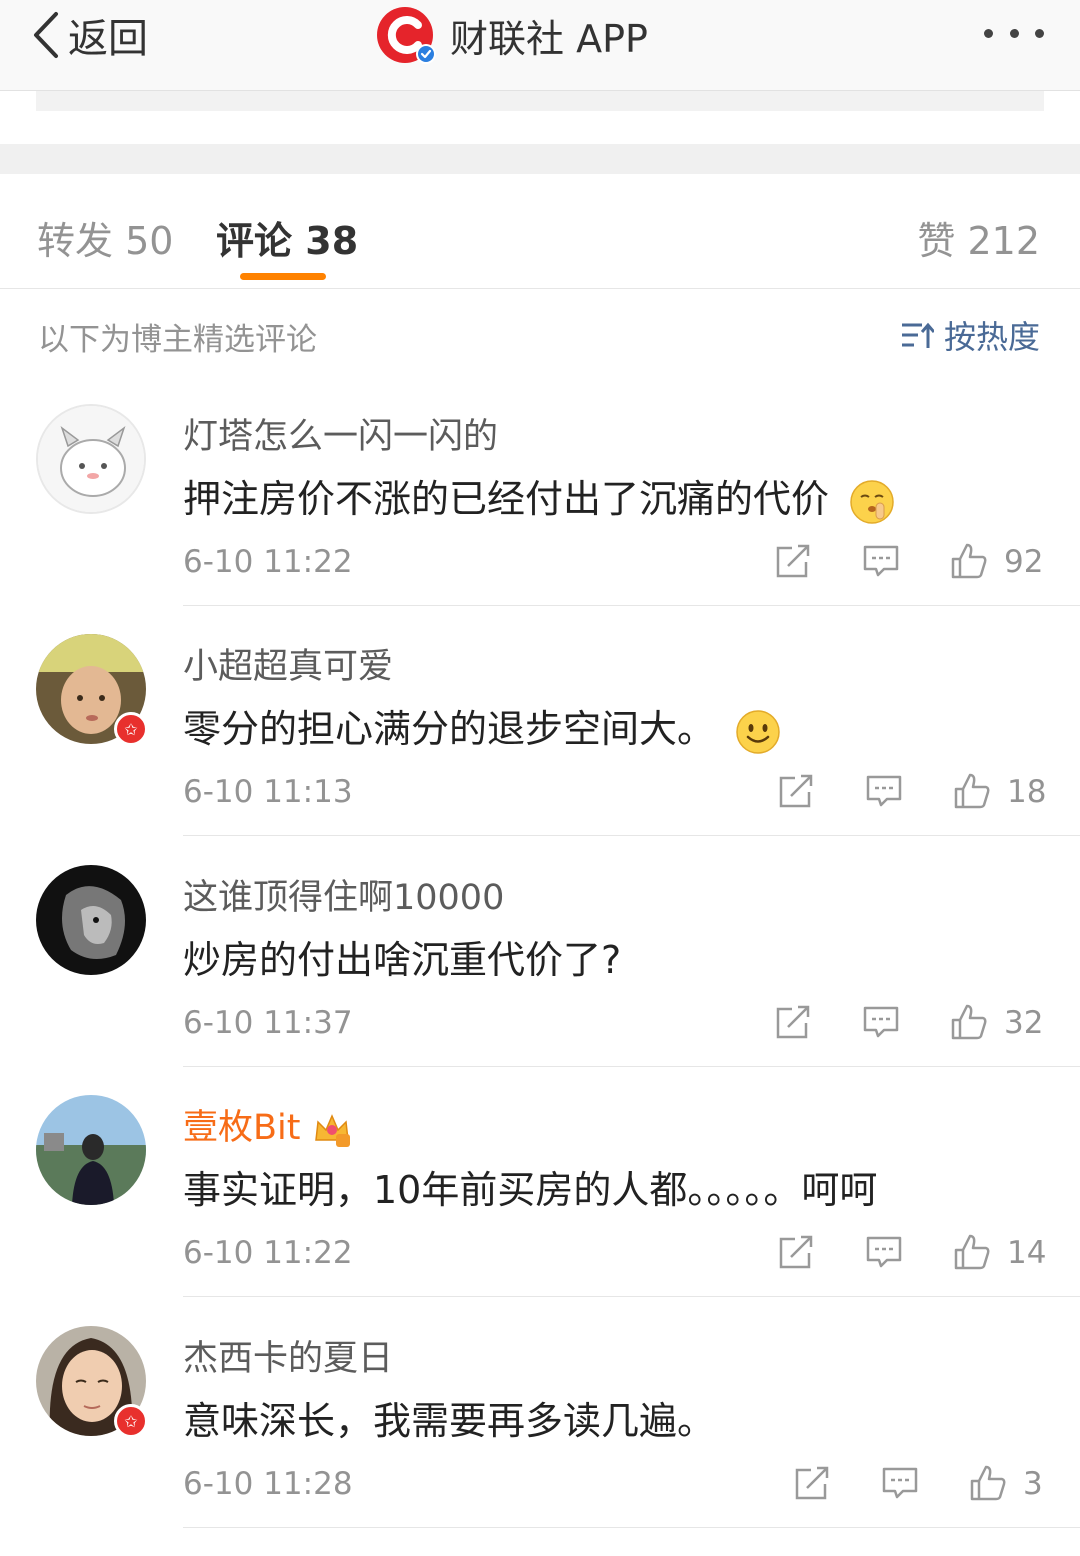  I want to click on chevron-left-icon, so click(46, 35).